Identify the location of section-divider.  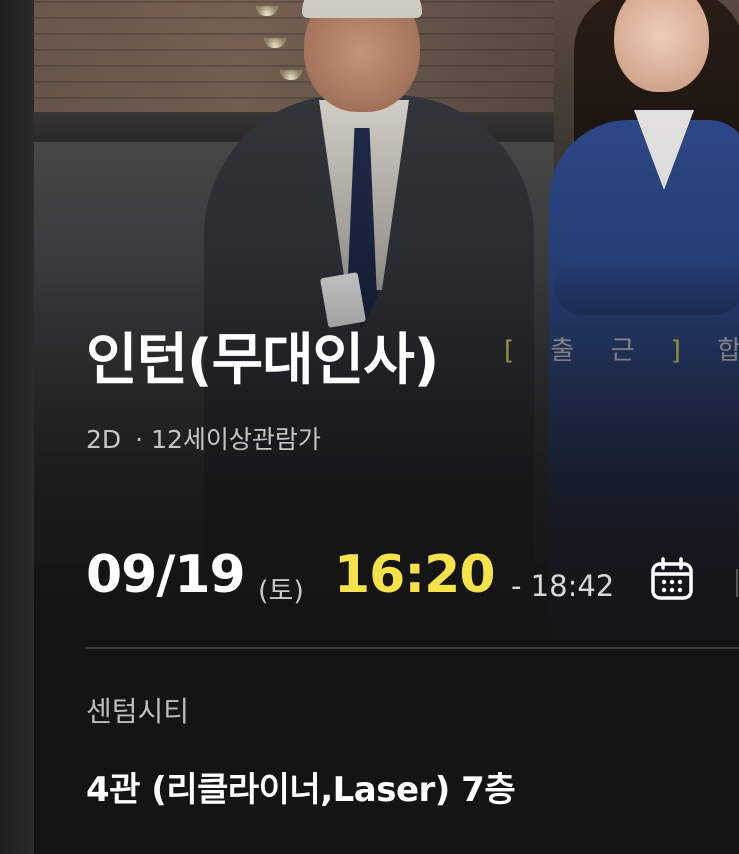
(412, 648).